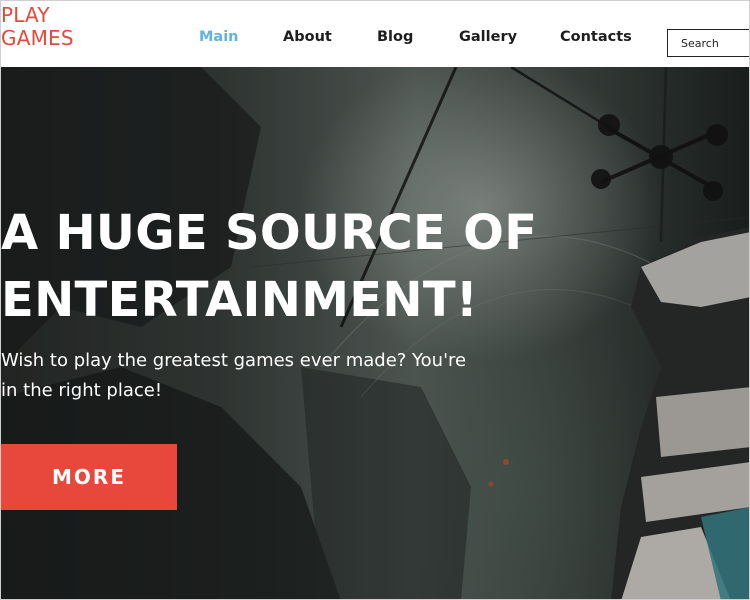  I want to click on logo-line-1: PLAY, so click(25, 15).